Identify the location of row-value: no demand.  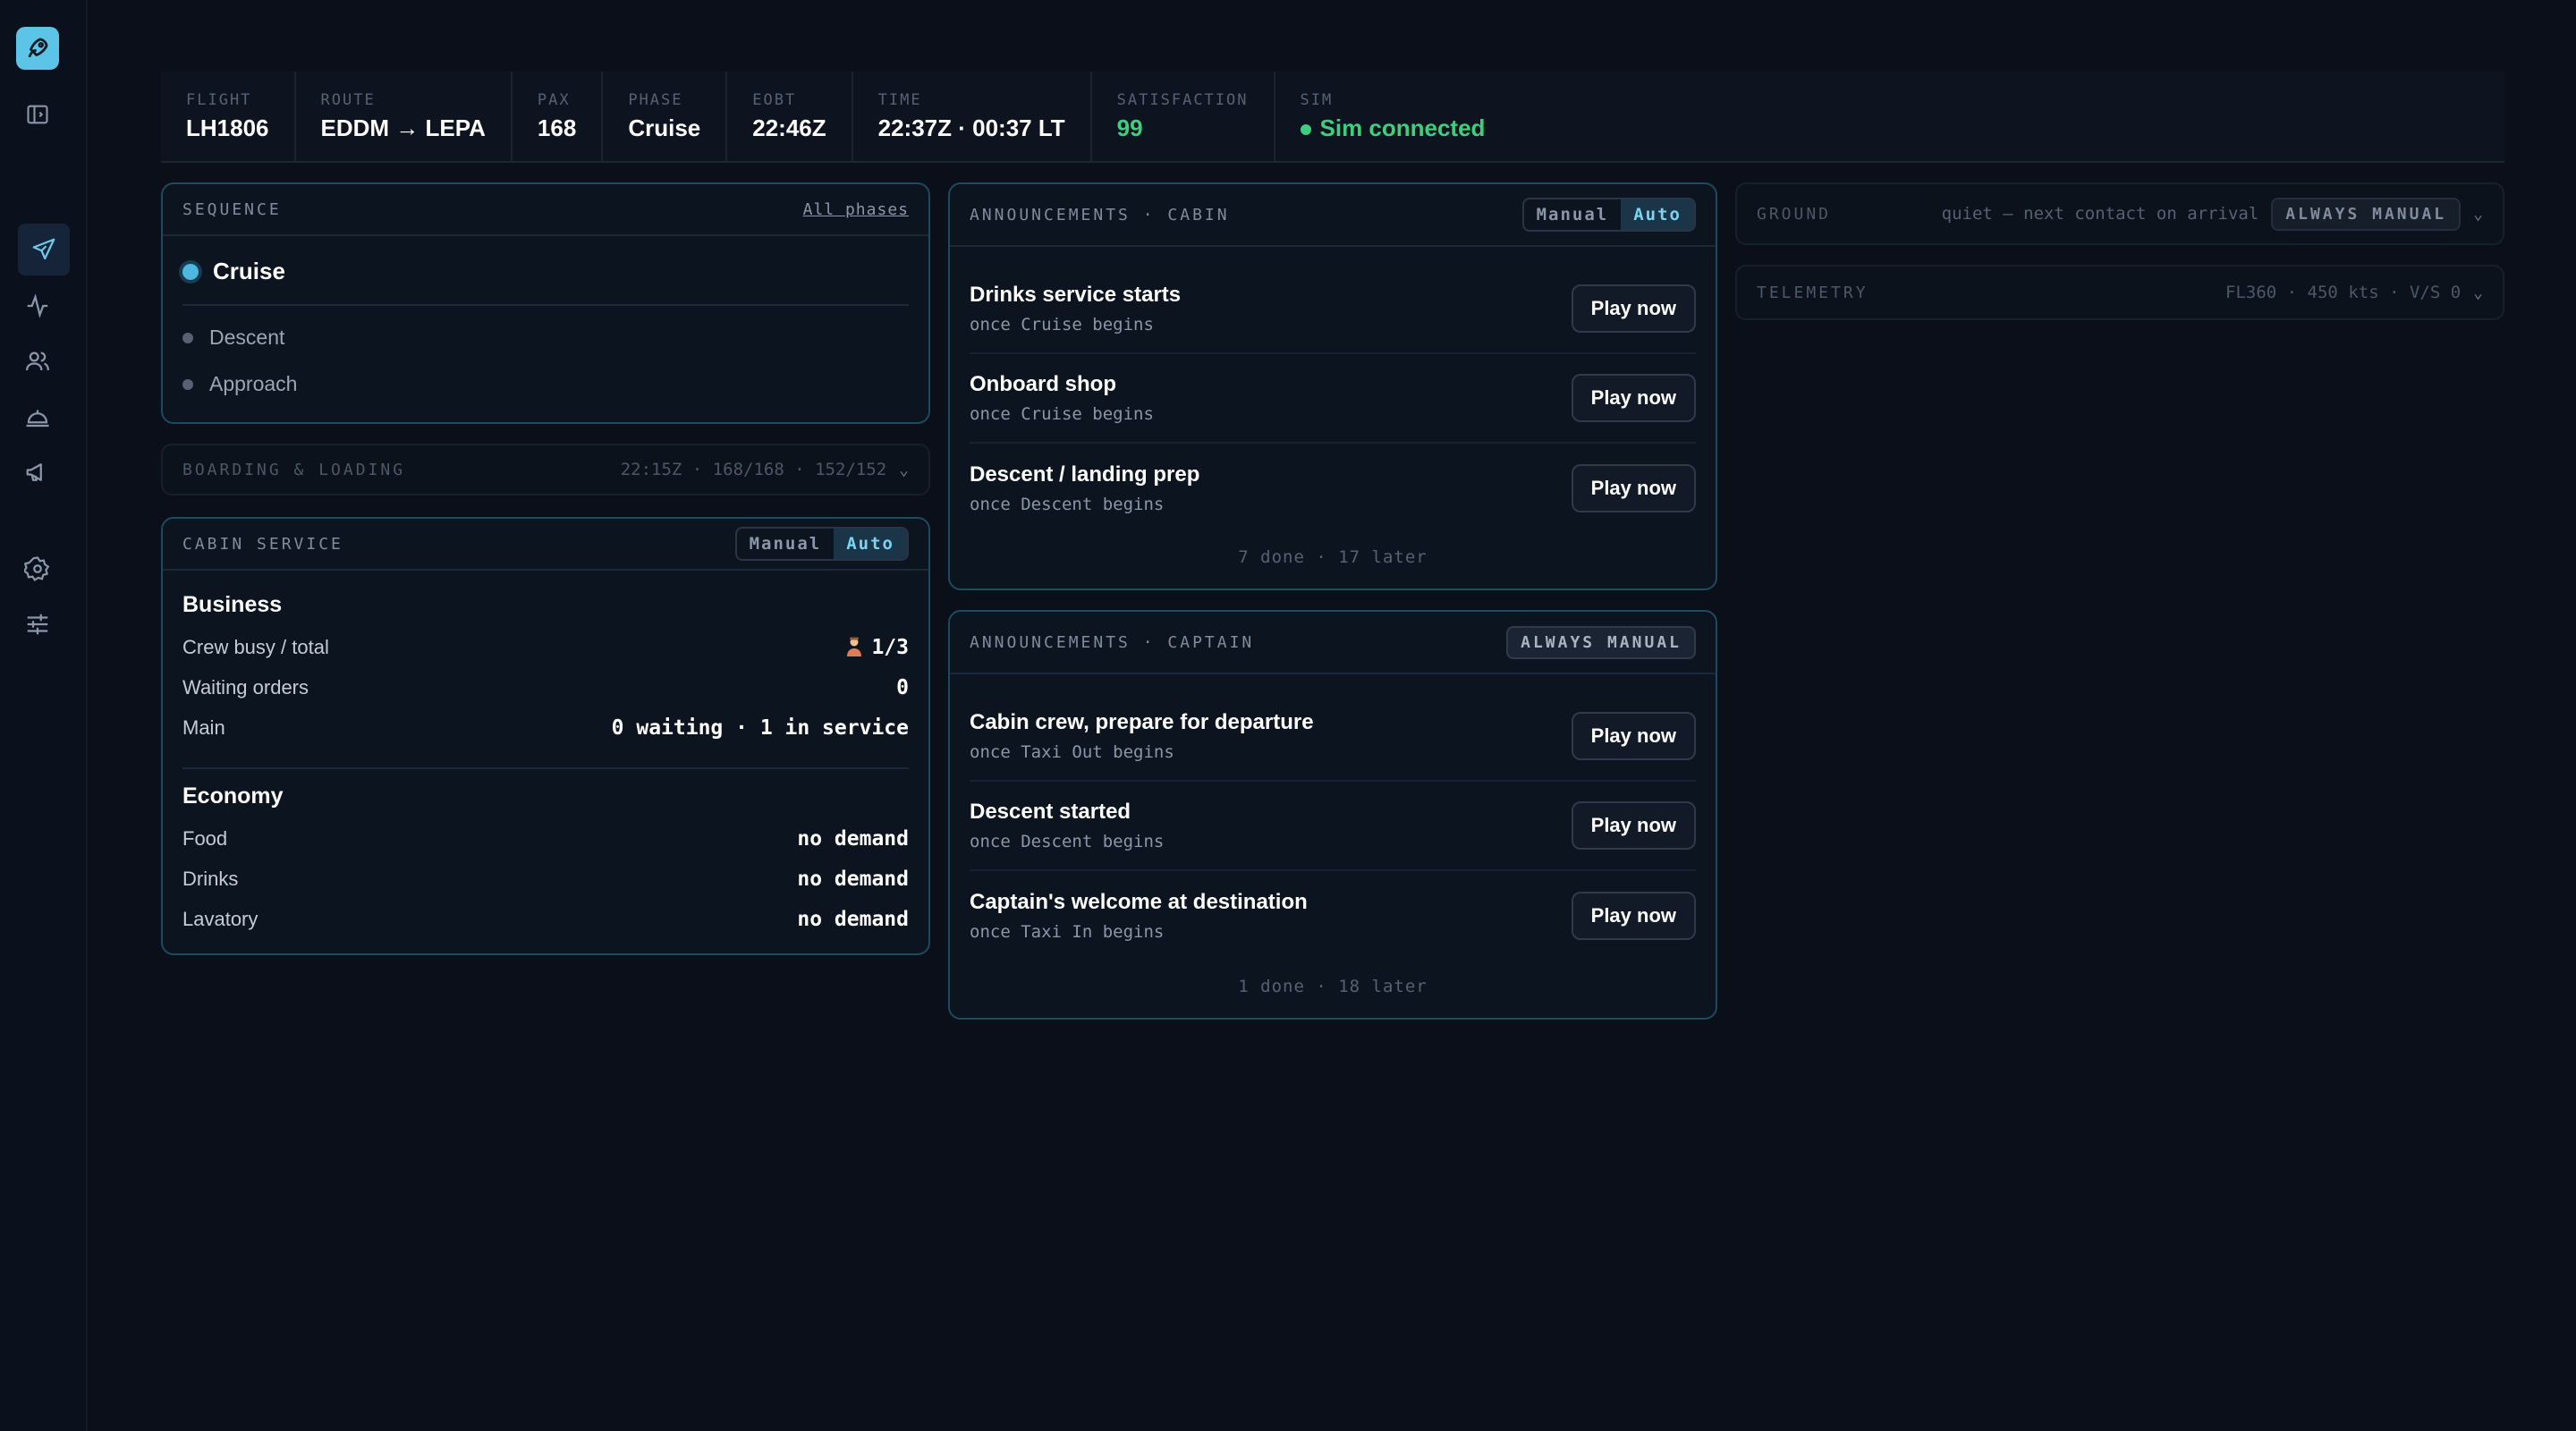
(853, 839).